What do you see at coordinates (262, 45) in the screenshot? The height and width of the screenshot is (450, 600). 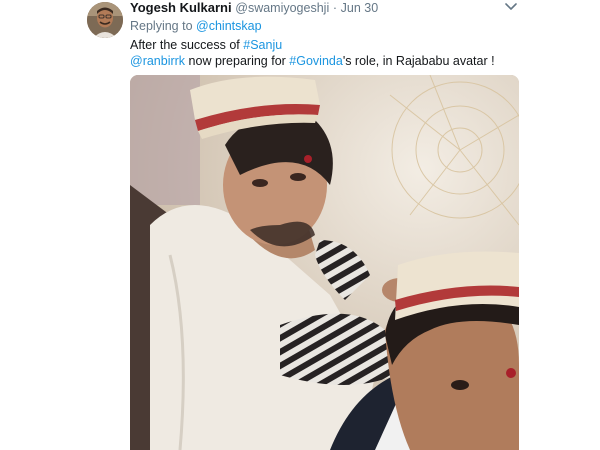 I see `hashtag-sanju-link: #Sanju` at bounding box center [262, 45].